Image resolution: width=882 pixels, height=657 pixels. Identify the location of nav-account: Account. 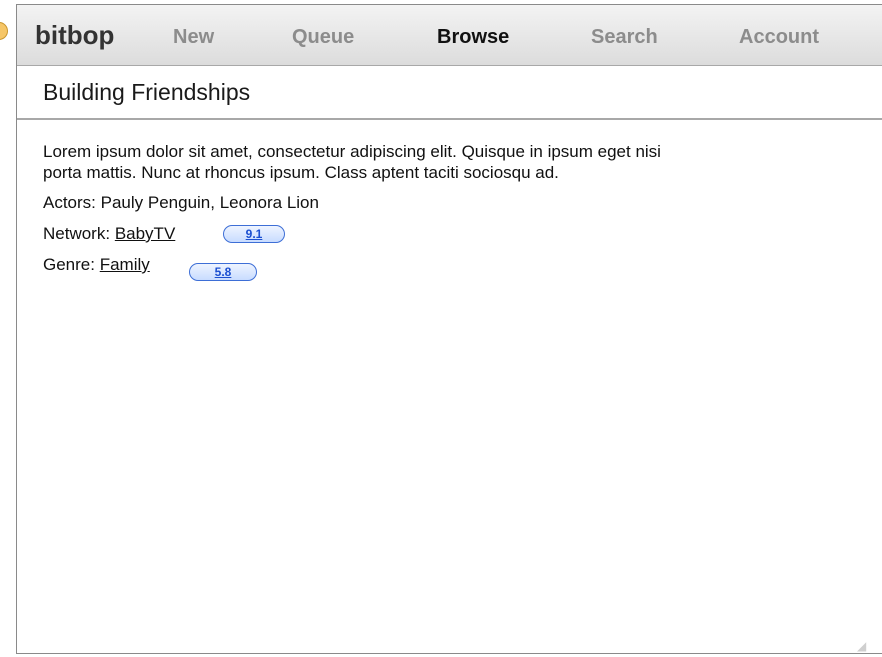
(779, 37).